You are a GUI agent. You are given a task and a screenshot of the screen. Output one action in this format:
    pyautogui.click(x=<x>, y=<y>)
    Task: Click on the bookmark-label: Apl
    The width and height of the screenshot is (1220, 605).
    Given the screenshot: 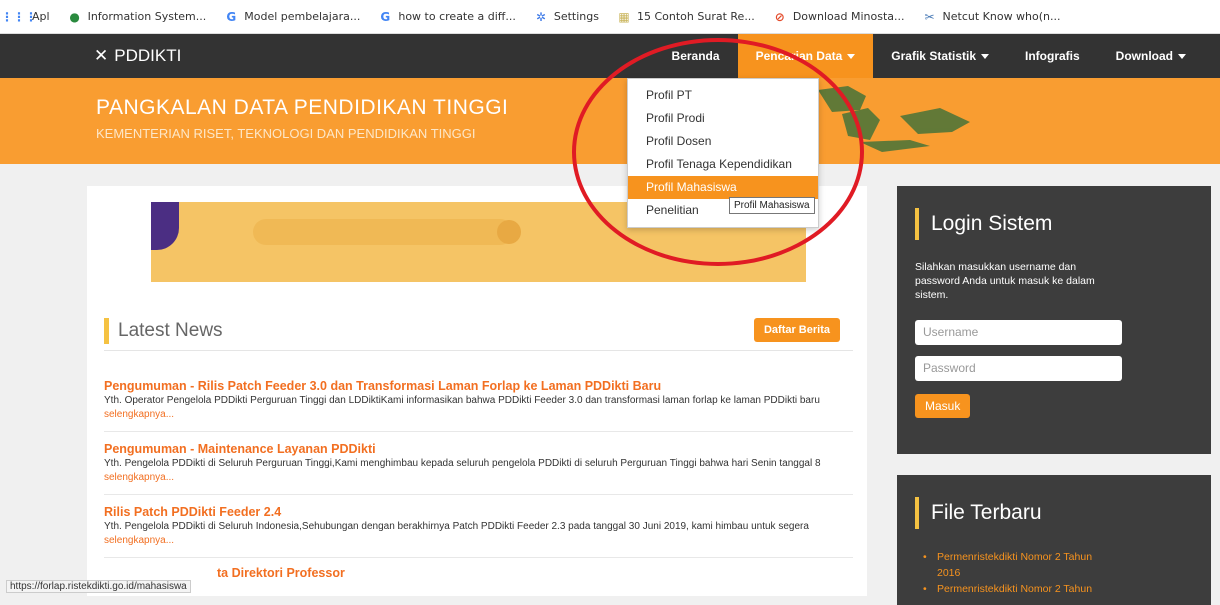 What is the action you would take?
    pyautogui.click(x=41, y=16)
    